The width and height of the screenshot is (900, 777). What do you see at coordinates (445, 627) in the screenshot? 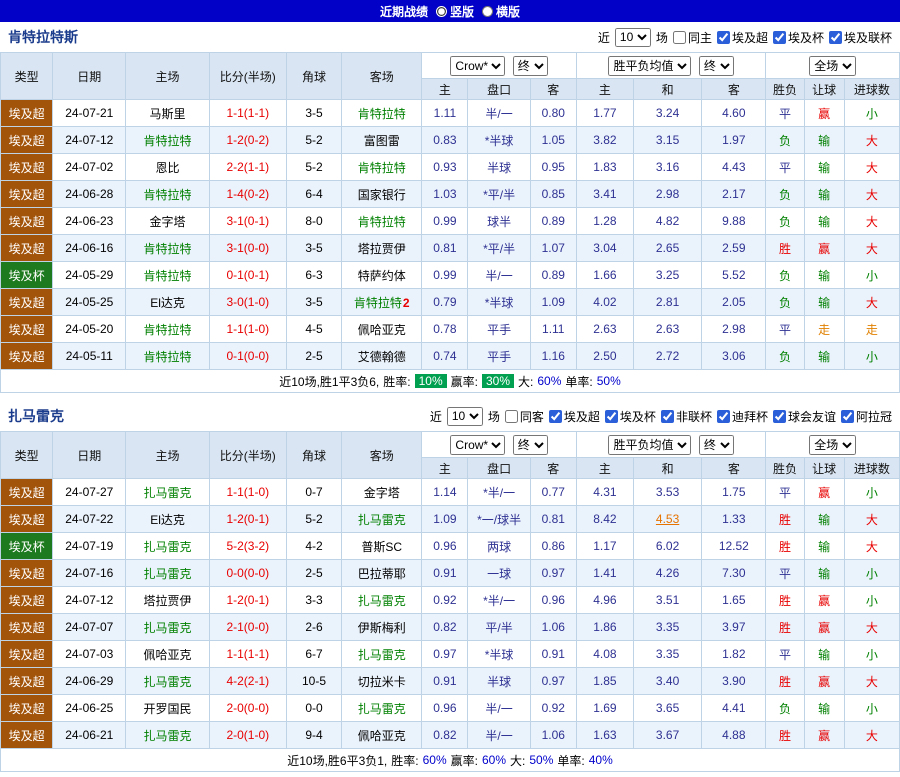
I see `odds-home: 0.82` at bounding box center [445, 627].